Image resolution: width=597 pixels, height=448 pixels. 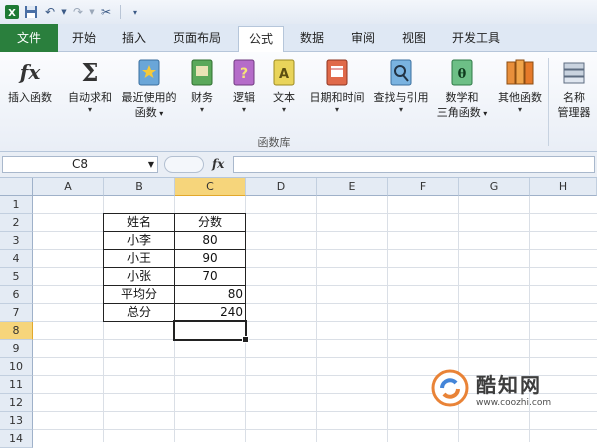 I want to click on name-box: C8 ▼, so click(x=80, y=164).